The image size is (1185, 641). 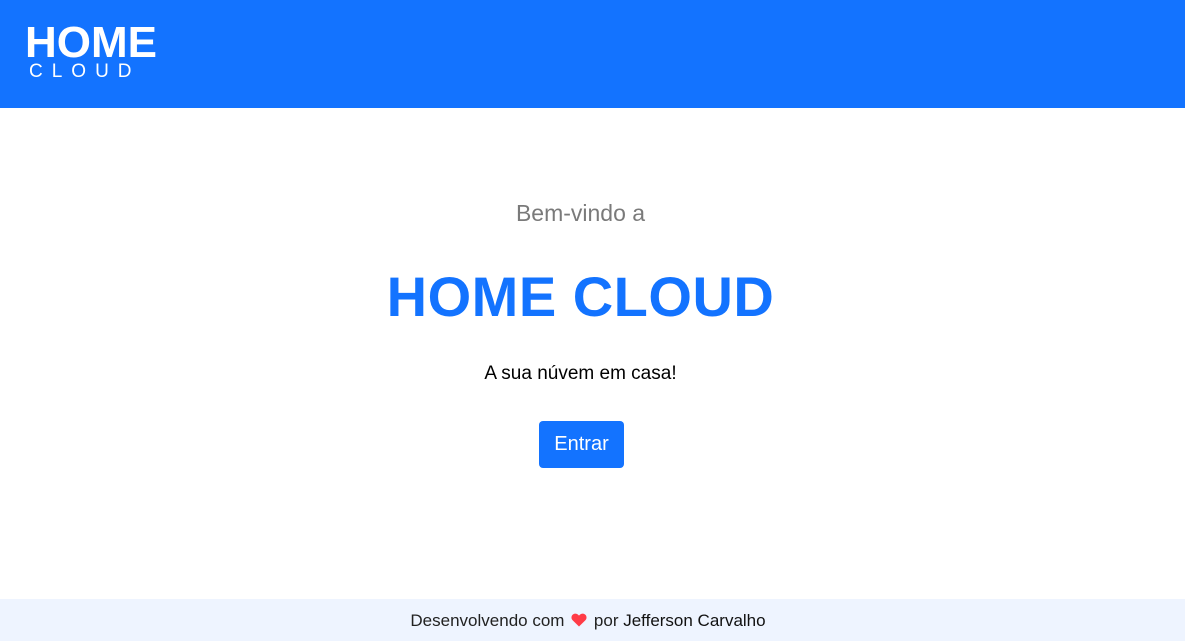 I want to click on enter-button: Entrar, so click(x=581, y=444).